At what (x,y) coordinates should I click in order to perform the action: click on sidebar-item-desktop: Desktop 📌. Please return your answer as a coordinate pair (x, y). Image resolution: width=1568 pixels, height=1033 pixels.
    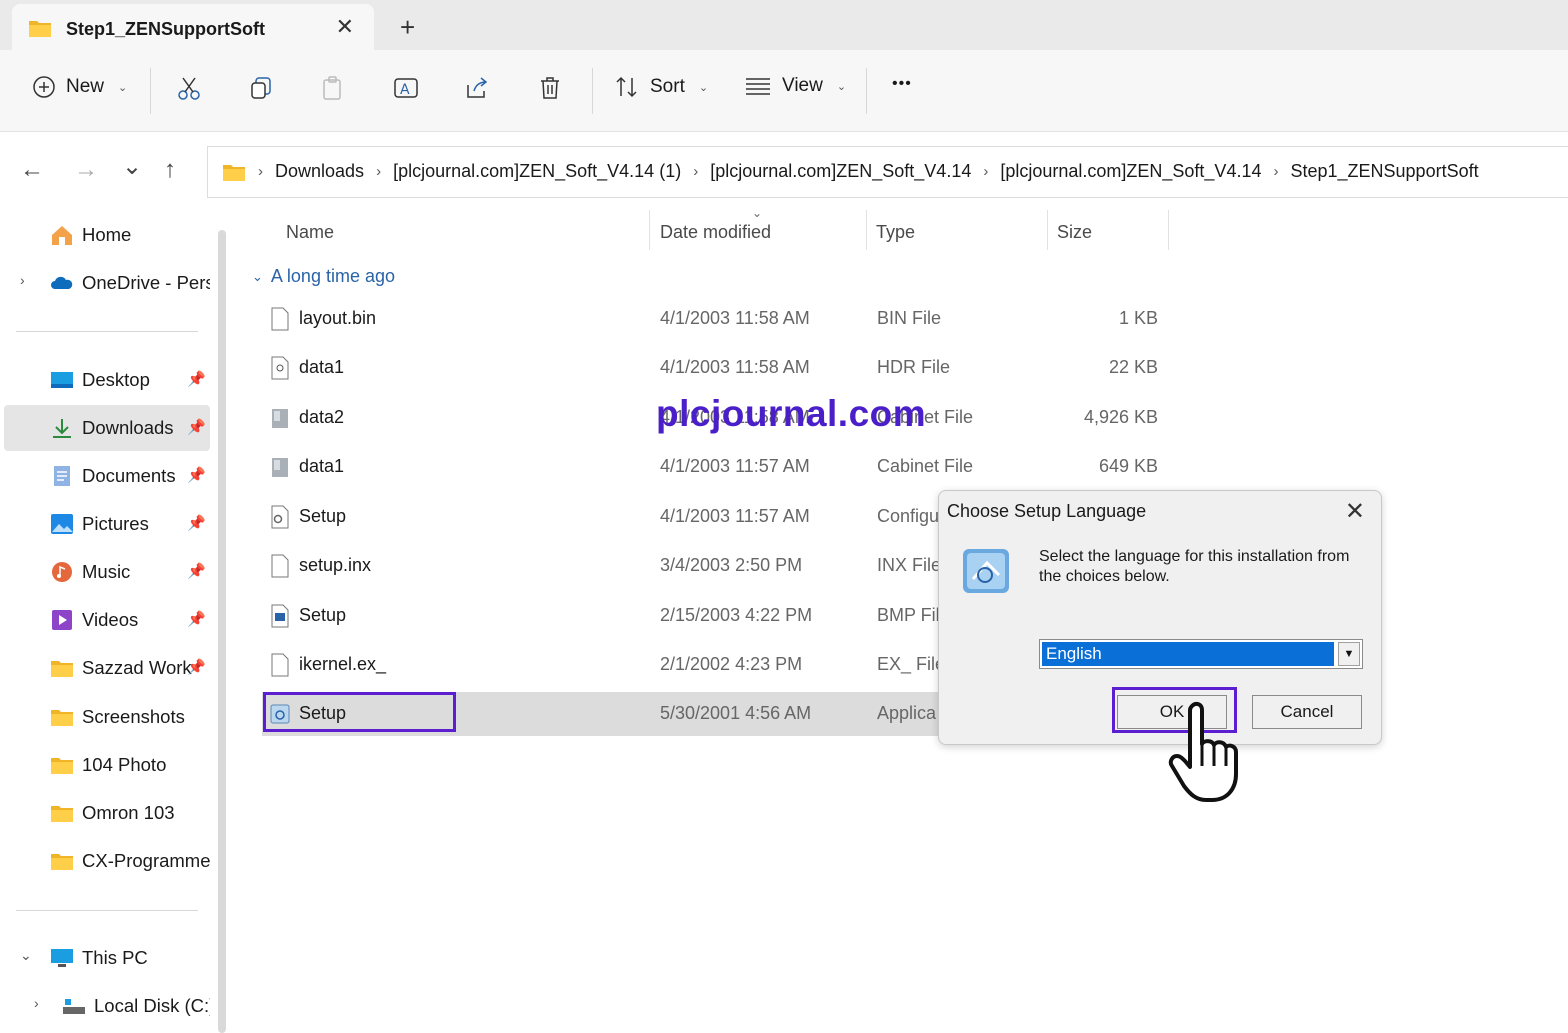
    Looking at the image, I should click on (105, 380).